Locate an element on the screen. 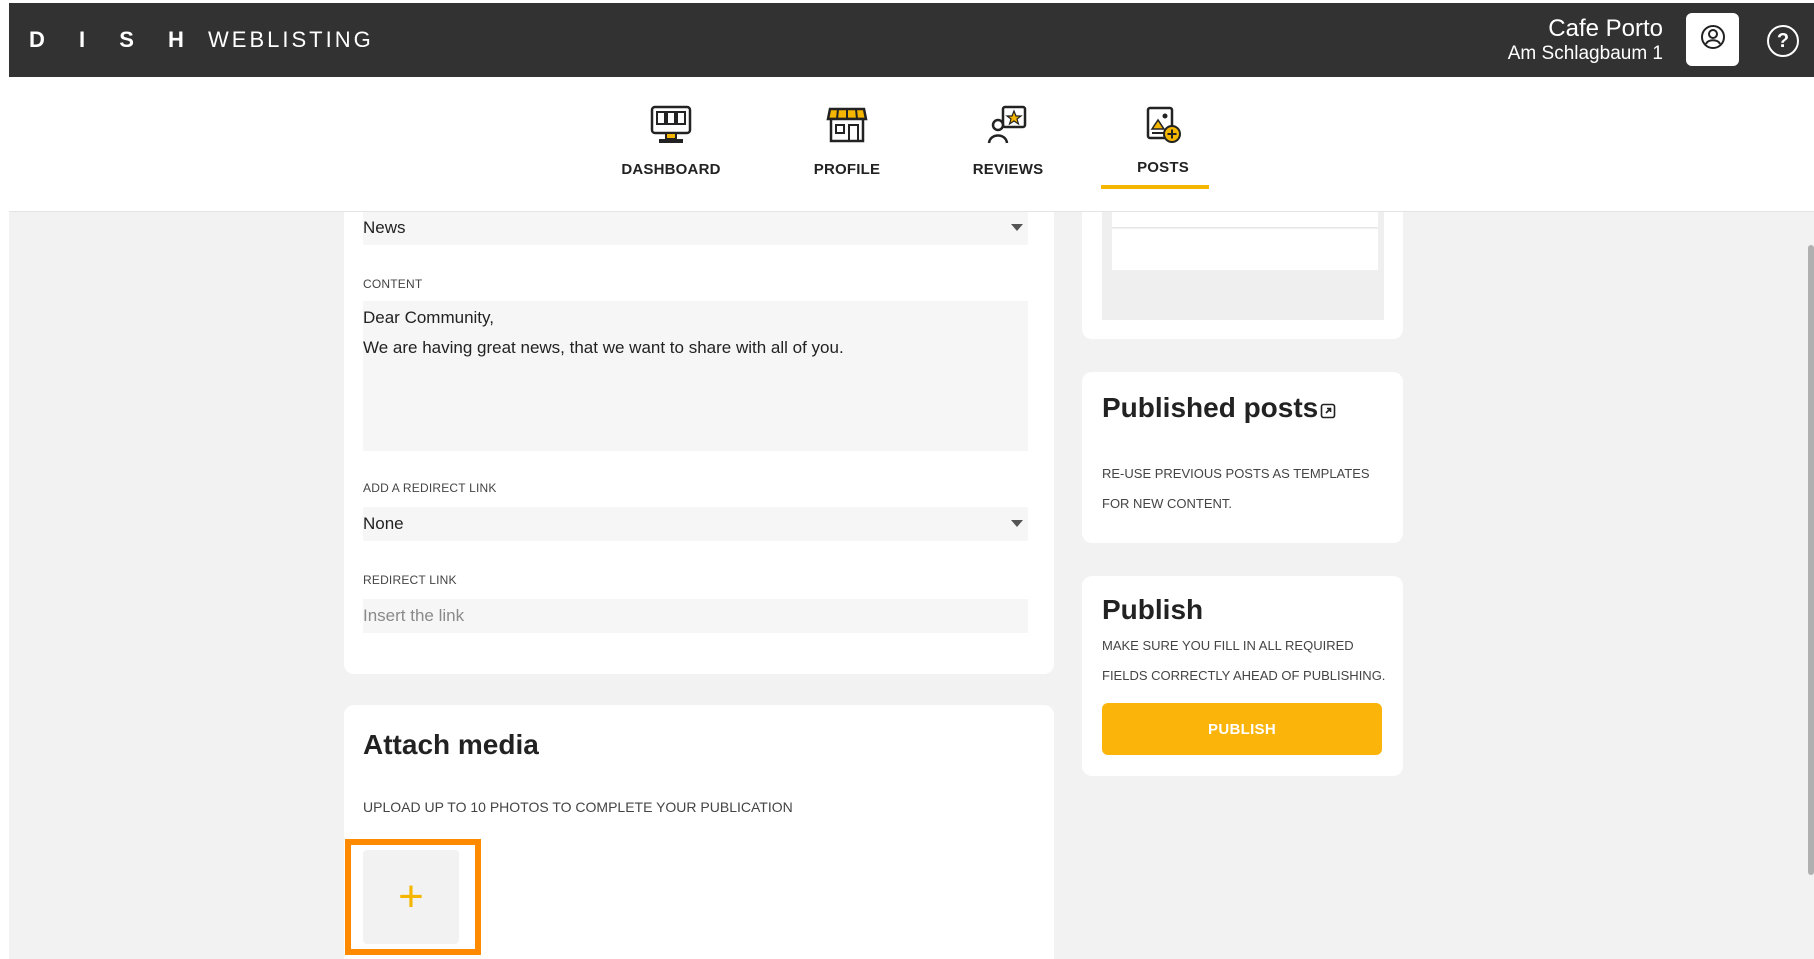 Image resolution: width=1814 pixels, height=959 pixels. storefront-icon is located at coordinates (847, 125).